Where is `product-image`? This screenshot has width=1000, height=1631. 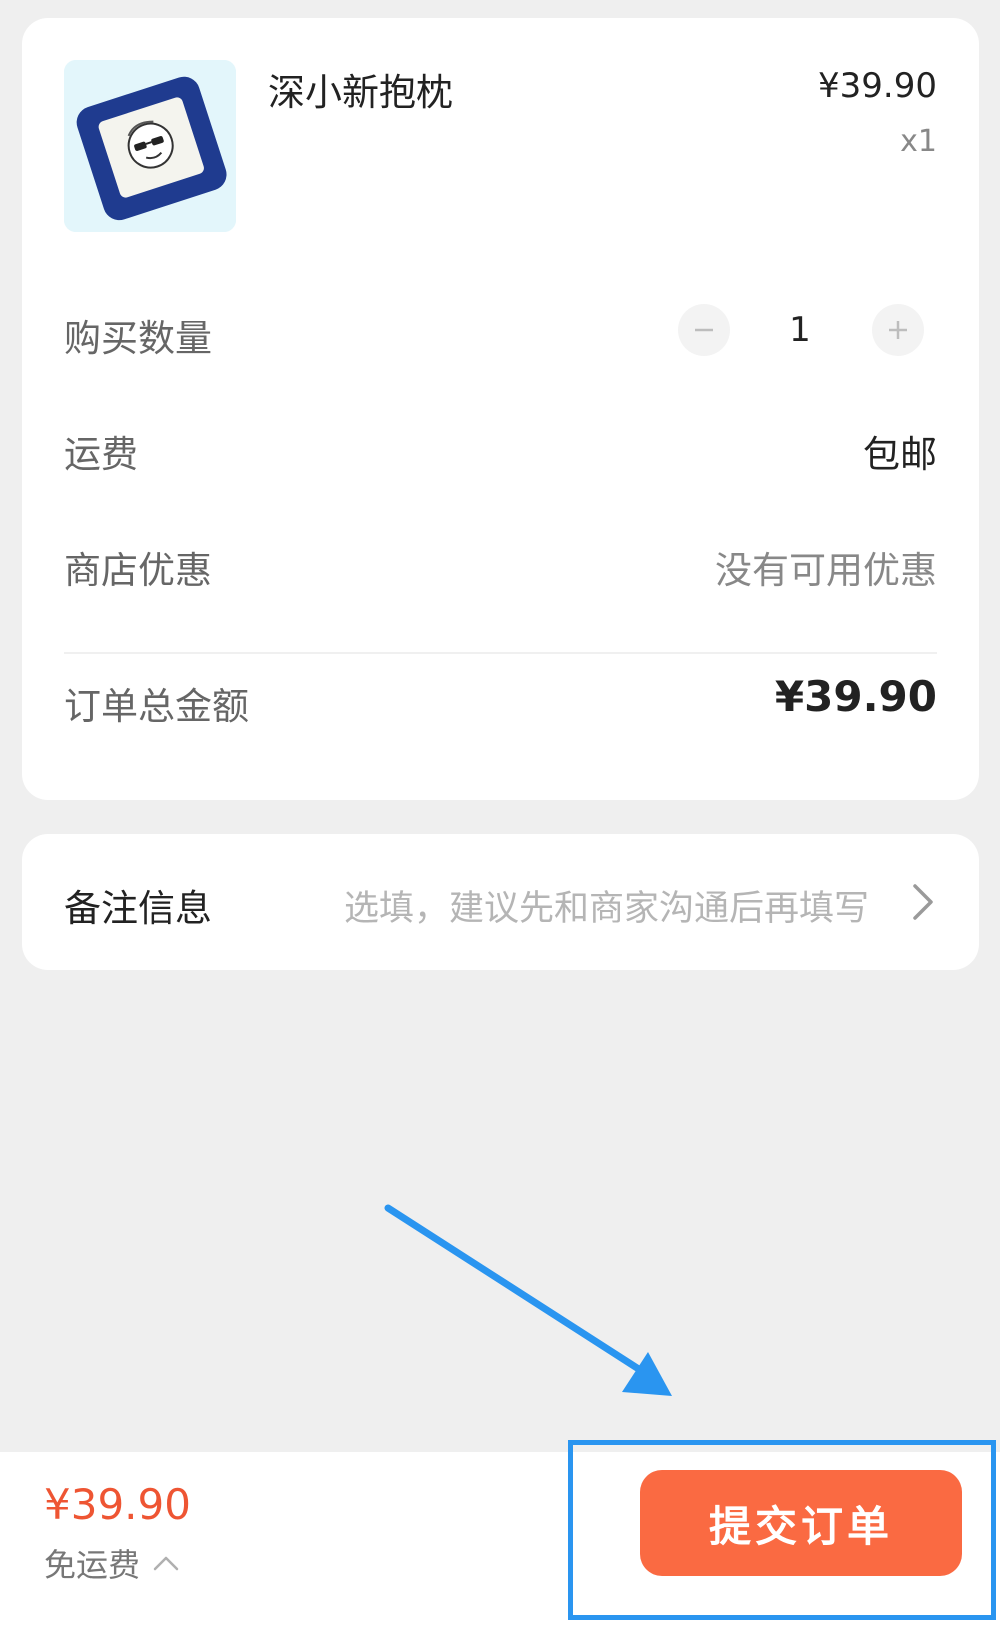 product-image is located at coordinates (150, 146).